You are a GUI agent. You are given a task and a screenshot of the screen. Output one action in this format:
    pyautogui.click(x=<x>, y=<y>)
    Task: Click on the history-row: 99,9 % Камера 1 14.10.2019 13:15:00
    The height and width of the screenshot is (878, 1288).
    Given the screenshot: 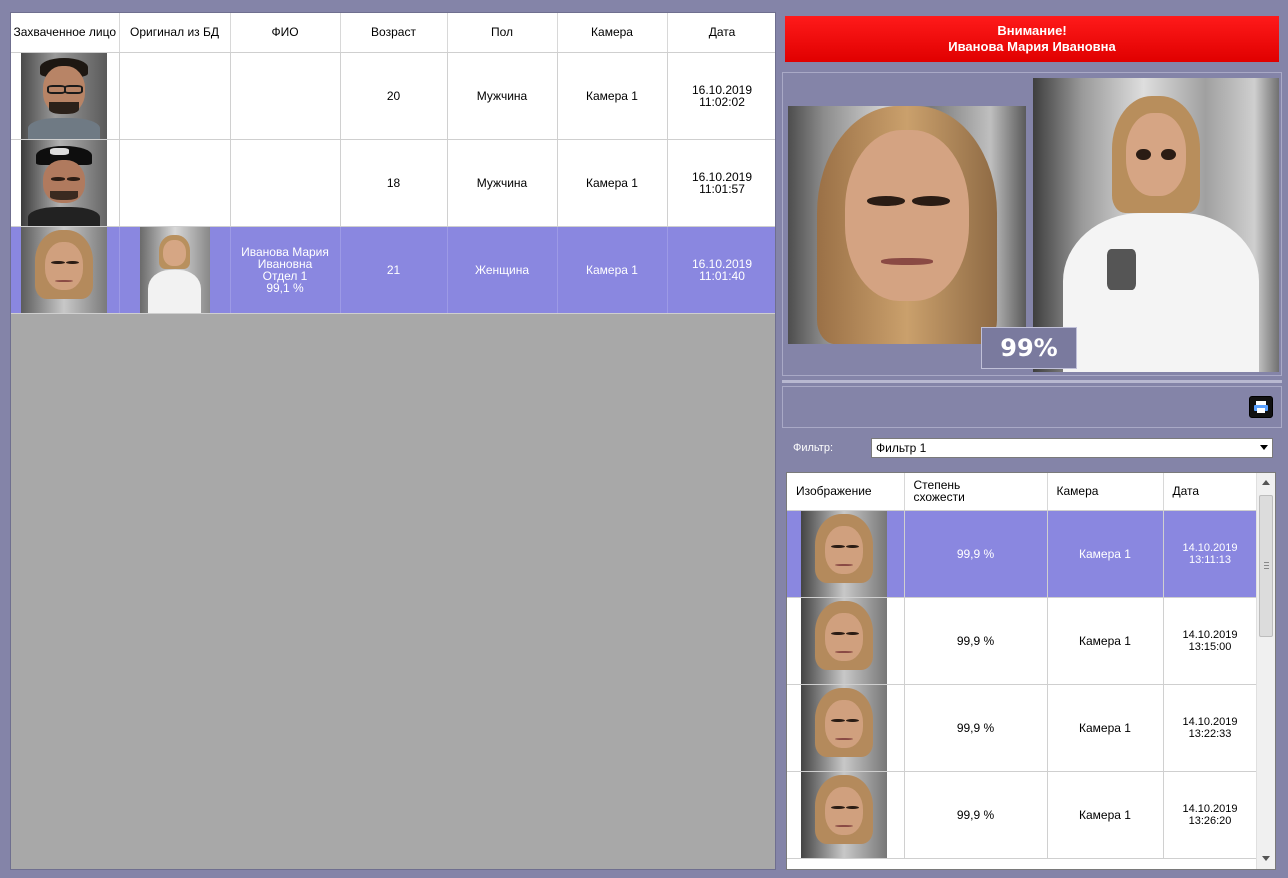 What is the action you would take?
    pyautogui.click(x=1022, y=641)
    